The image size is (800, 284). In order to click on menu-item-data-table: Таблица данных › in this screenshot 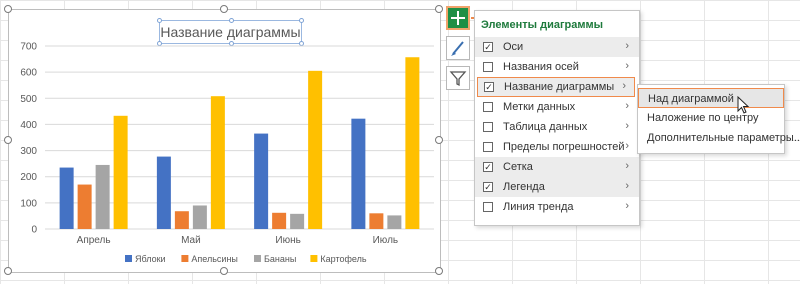, I will do `click(557, 127)`.